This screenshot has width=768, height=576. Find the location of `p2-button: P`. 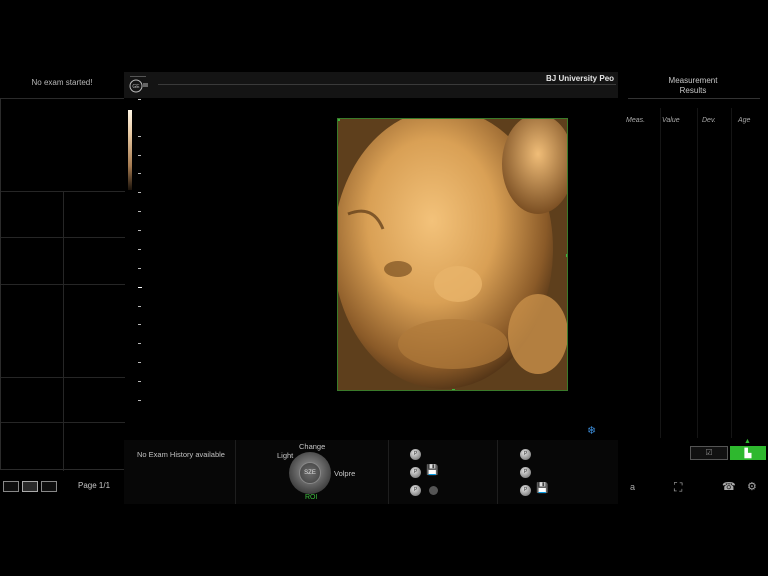

p2-button: P is located at coordinates (415, 472).